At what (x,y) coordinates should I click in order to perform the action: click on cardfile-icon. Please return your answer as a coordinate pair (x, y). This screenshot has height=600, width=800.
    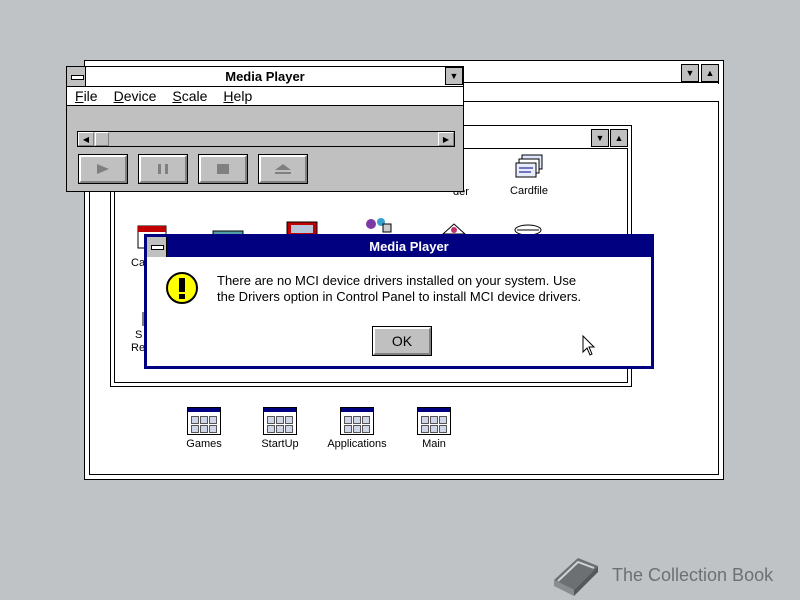
    Looking at the image, I should click on (529, 166).